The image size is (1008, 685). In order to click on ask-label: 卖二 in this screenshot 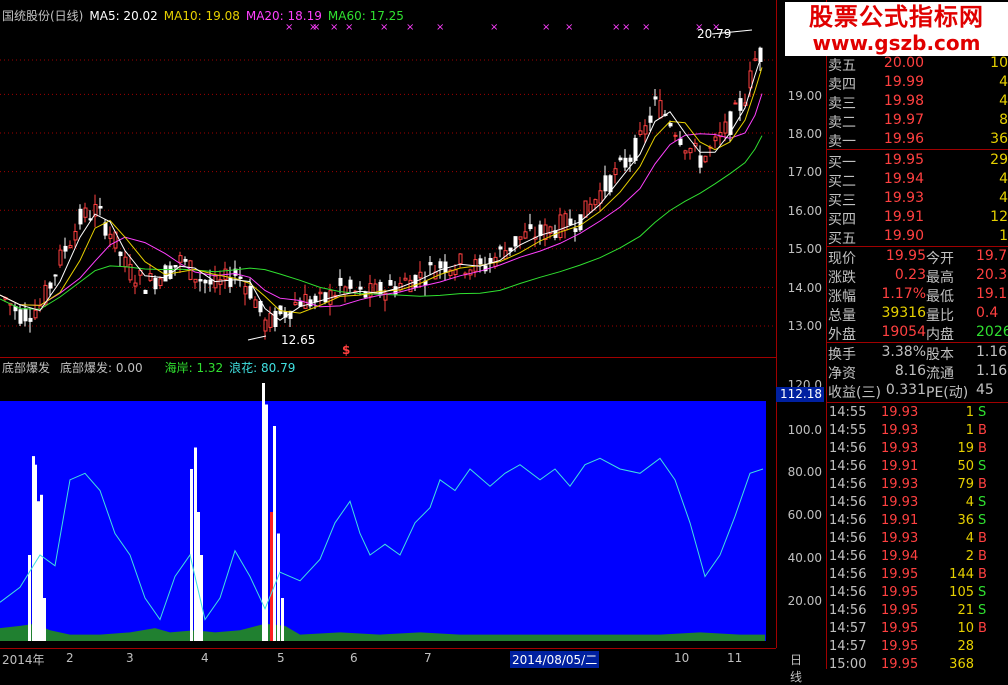, I will do `click(842, 123)`.